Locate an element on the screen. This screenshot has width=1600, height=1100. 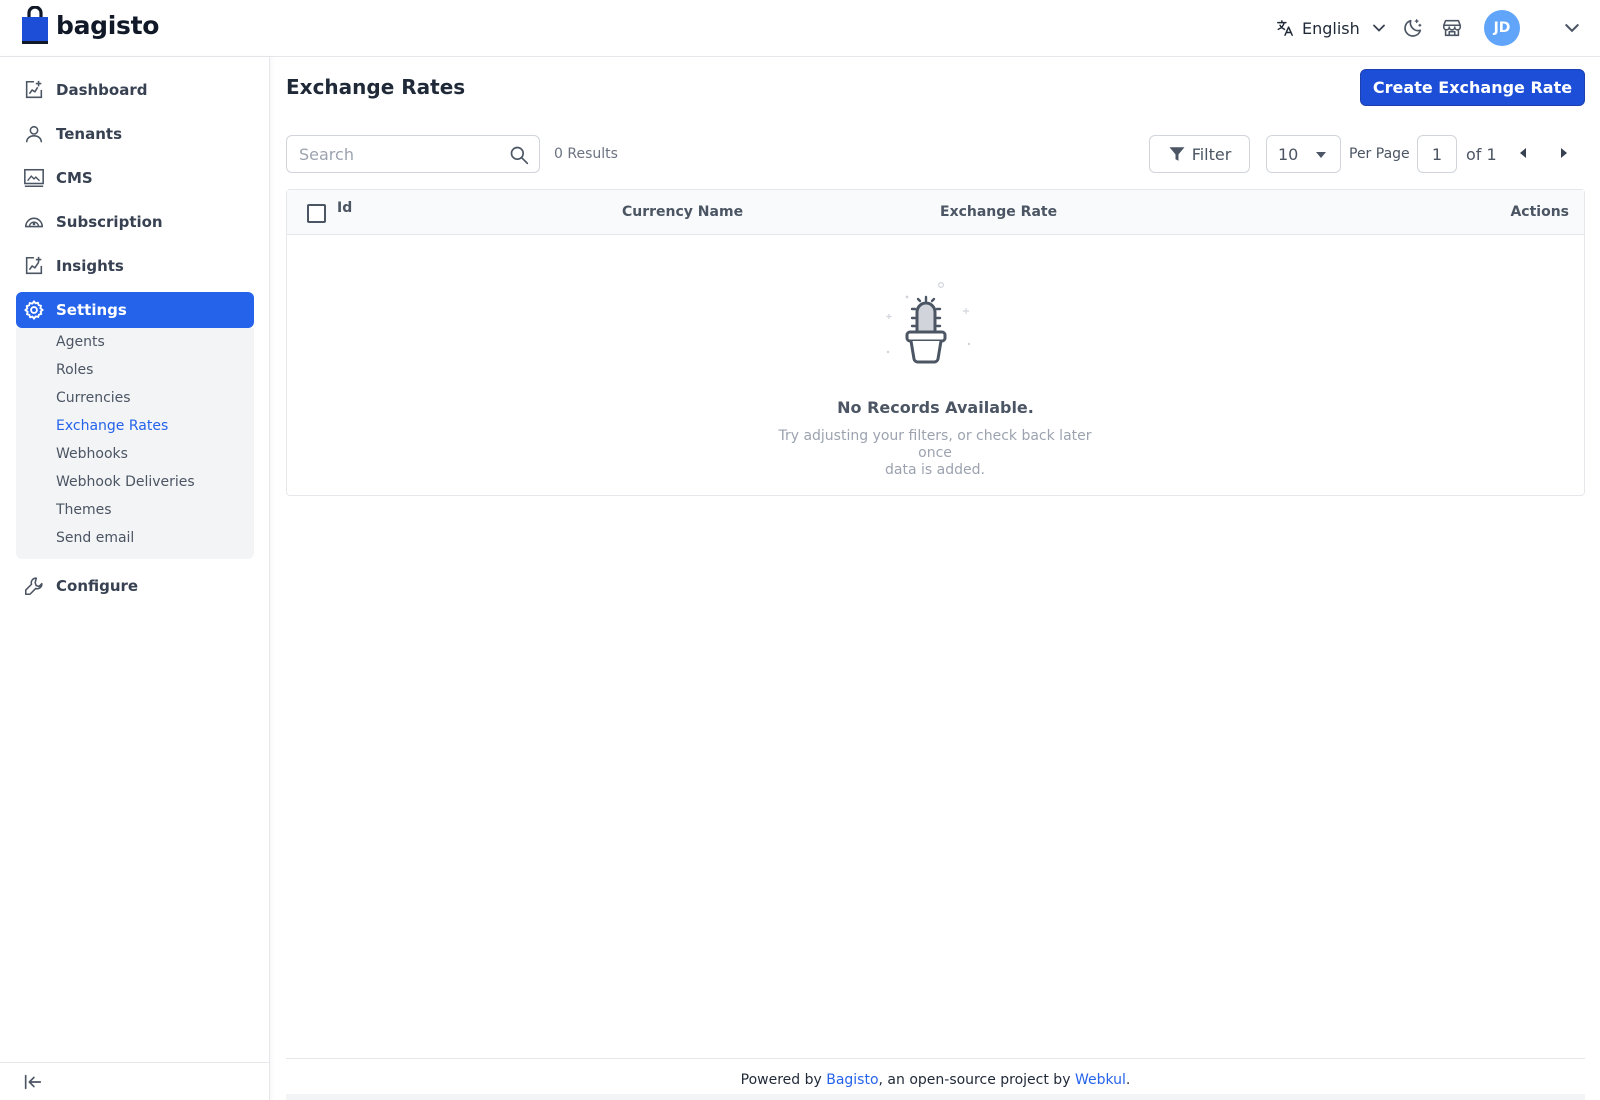
sidebar-item-subscription: Subscription is located at coordinates (135, 222).